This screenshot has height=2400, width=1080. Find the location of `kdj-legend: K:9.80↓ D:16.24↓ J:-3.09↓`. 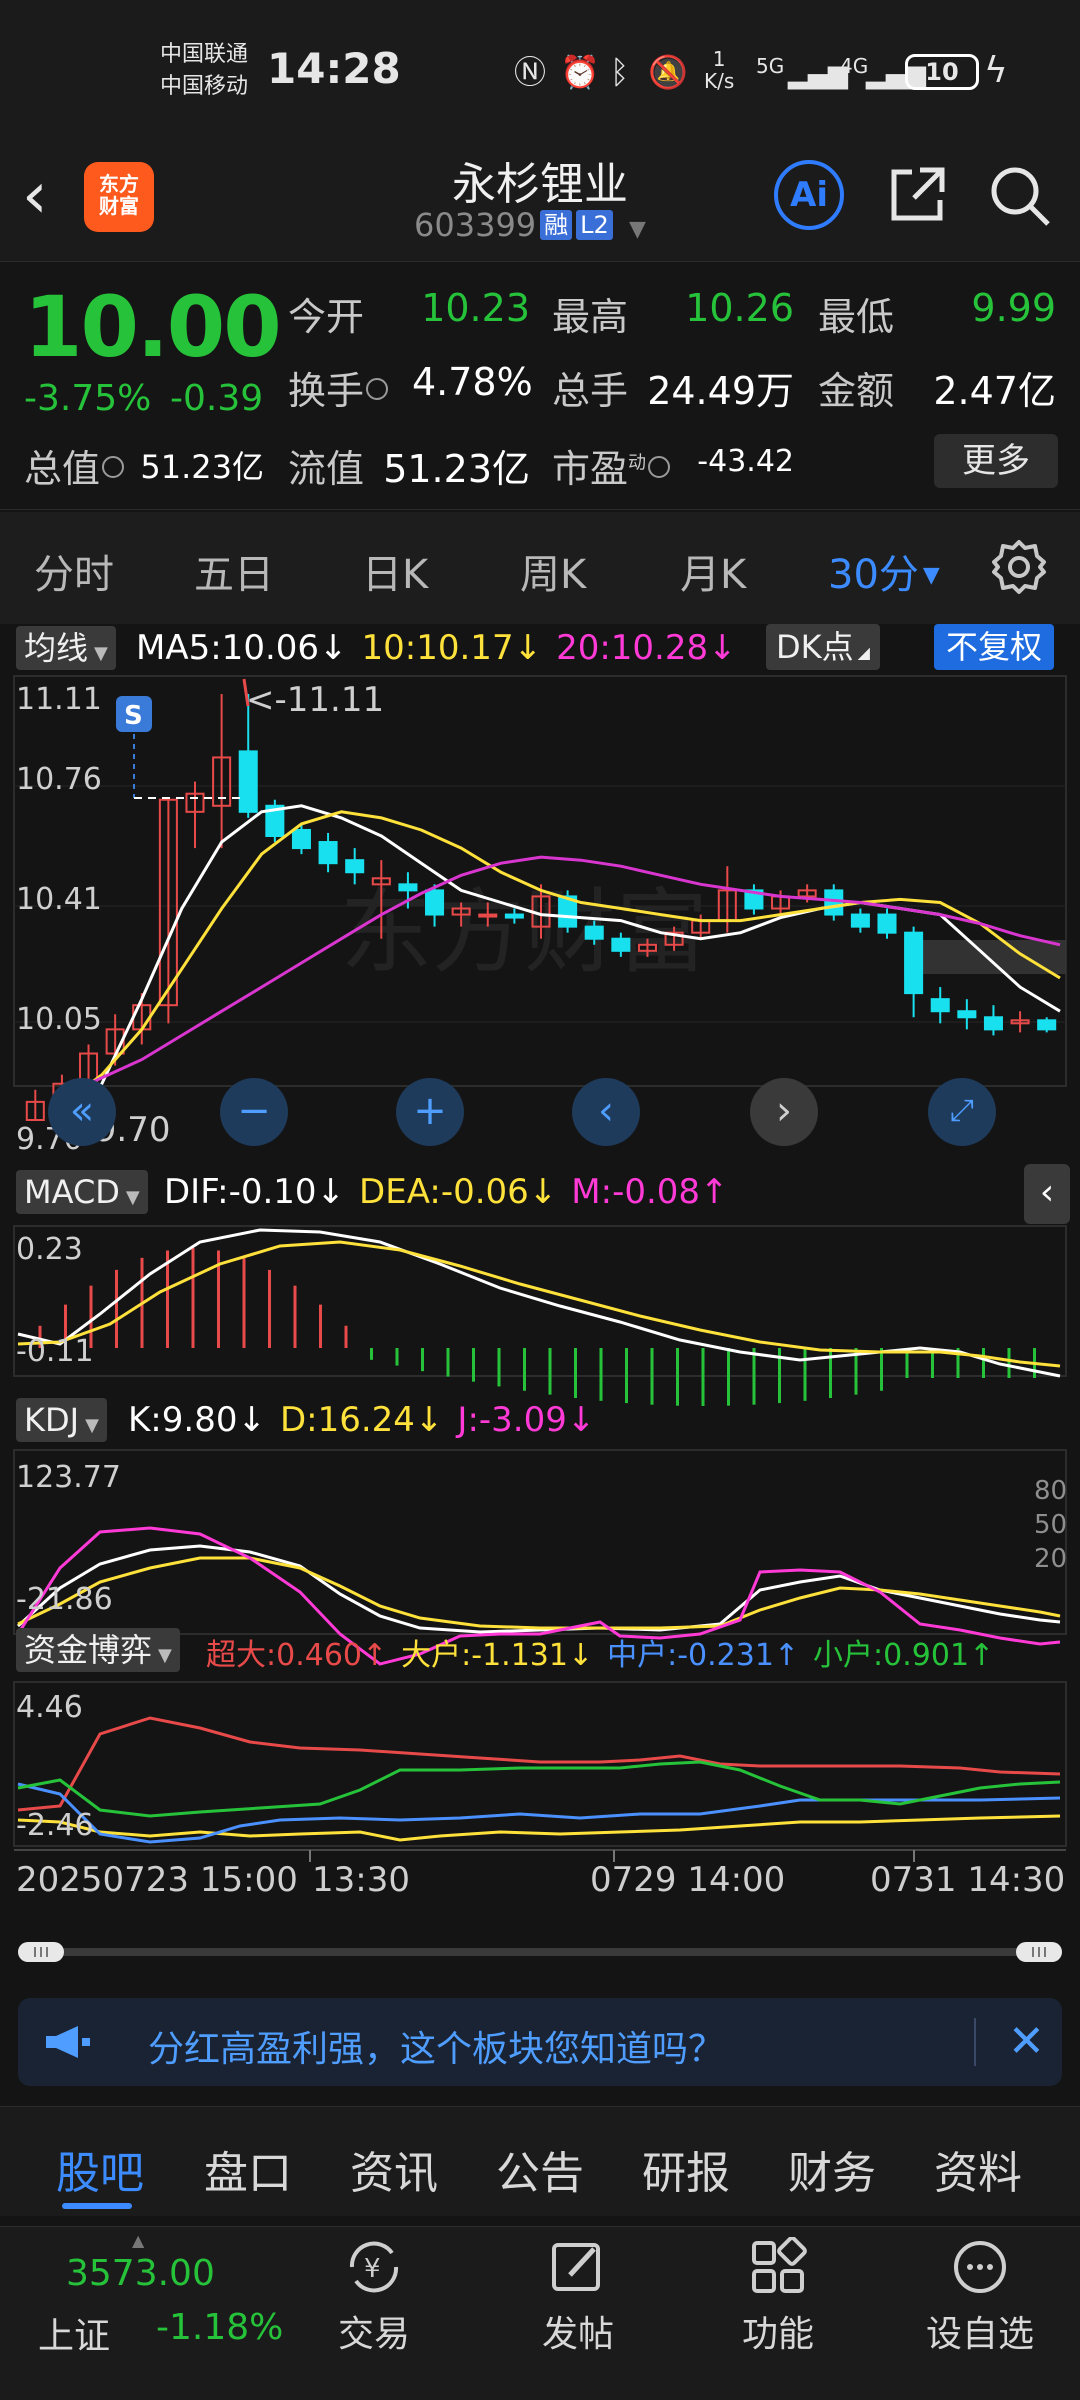

kdj-legend: K:9.80↓ D:16.24↓ J:-3.09↓ is located at coordinates (368, 1420).